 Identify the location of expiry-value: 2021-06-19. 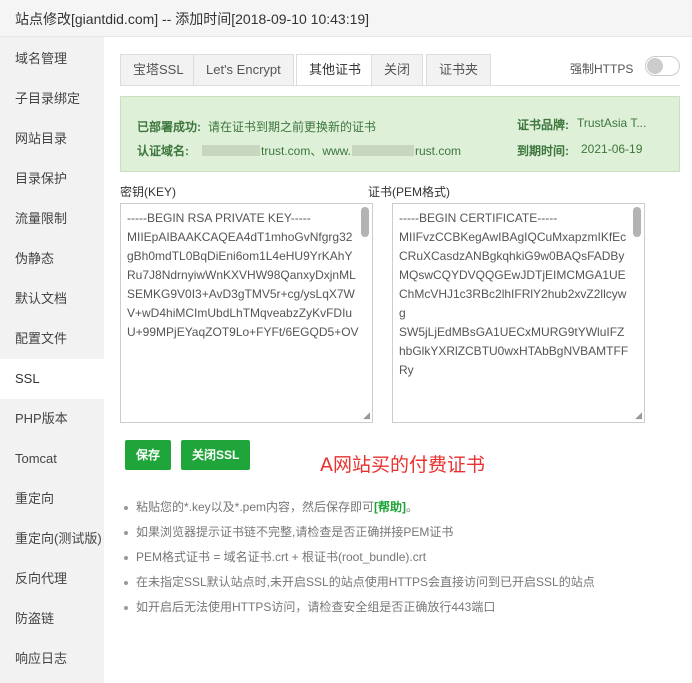
(612, 149).